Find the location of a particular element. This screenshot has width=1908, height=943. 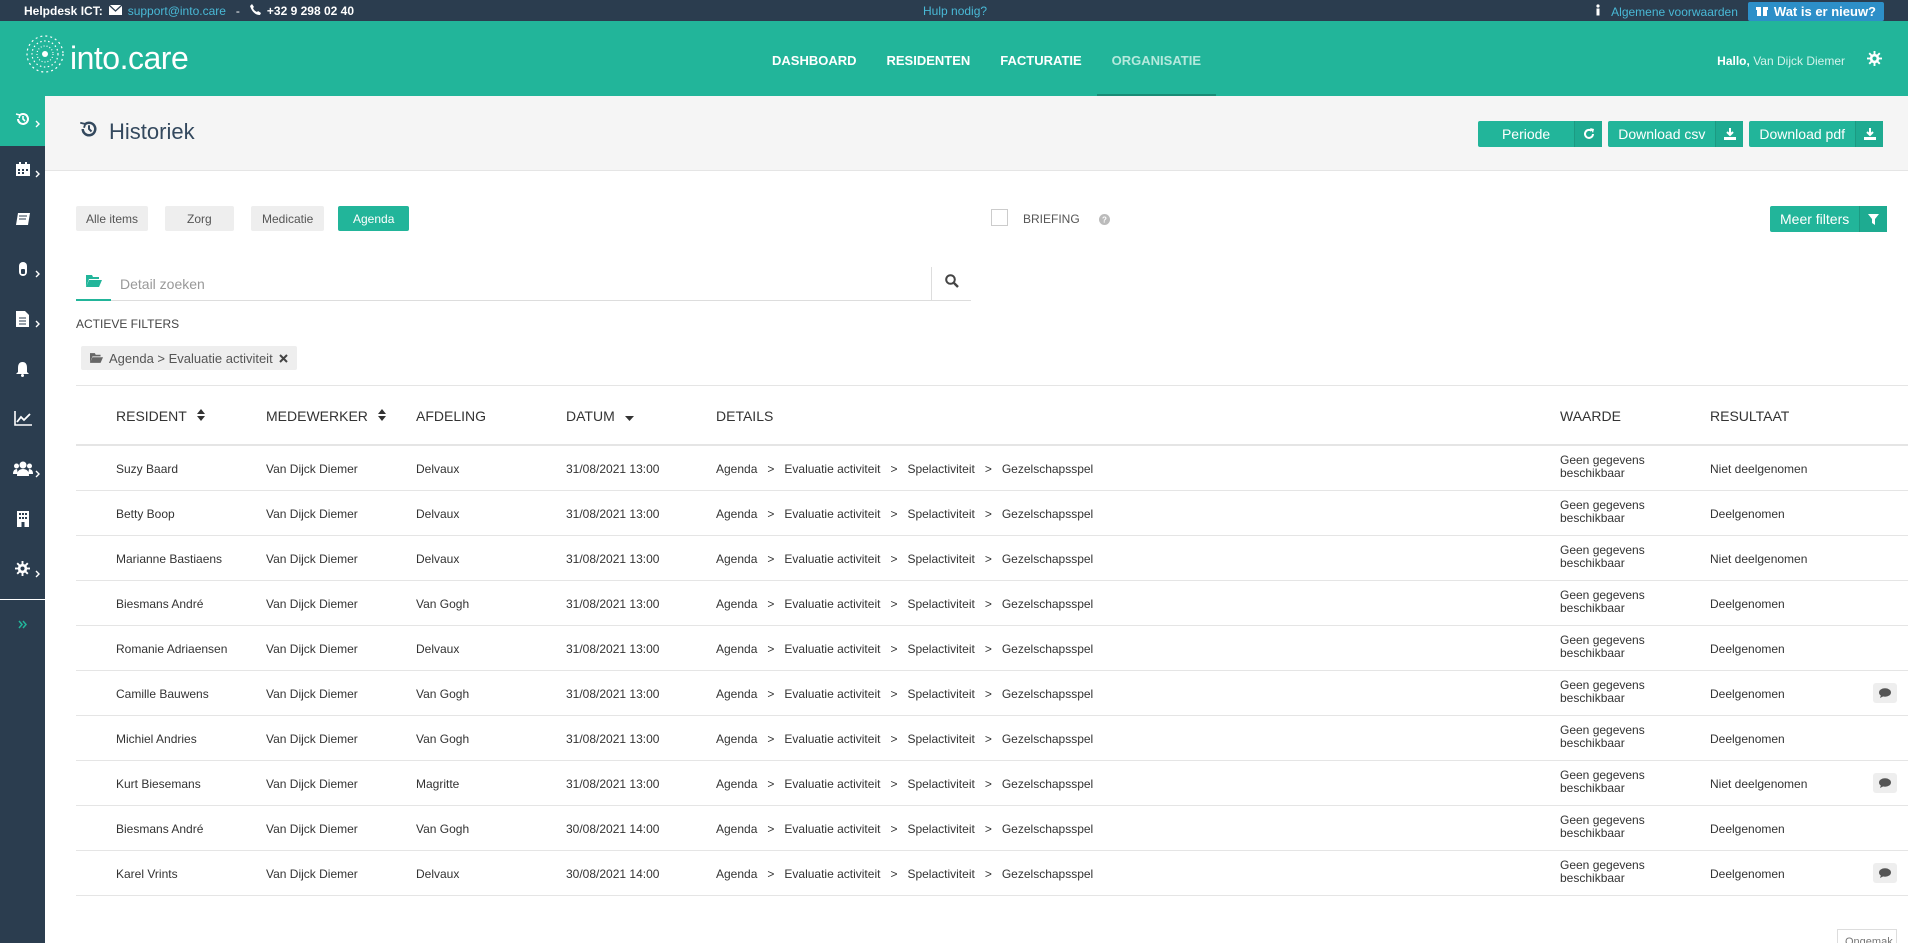

search-button is located at coordinates (951, 284).